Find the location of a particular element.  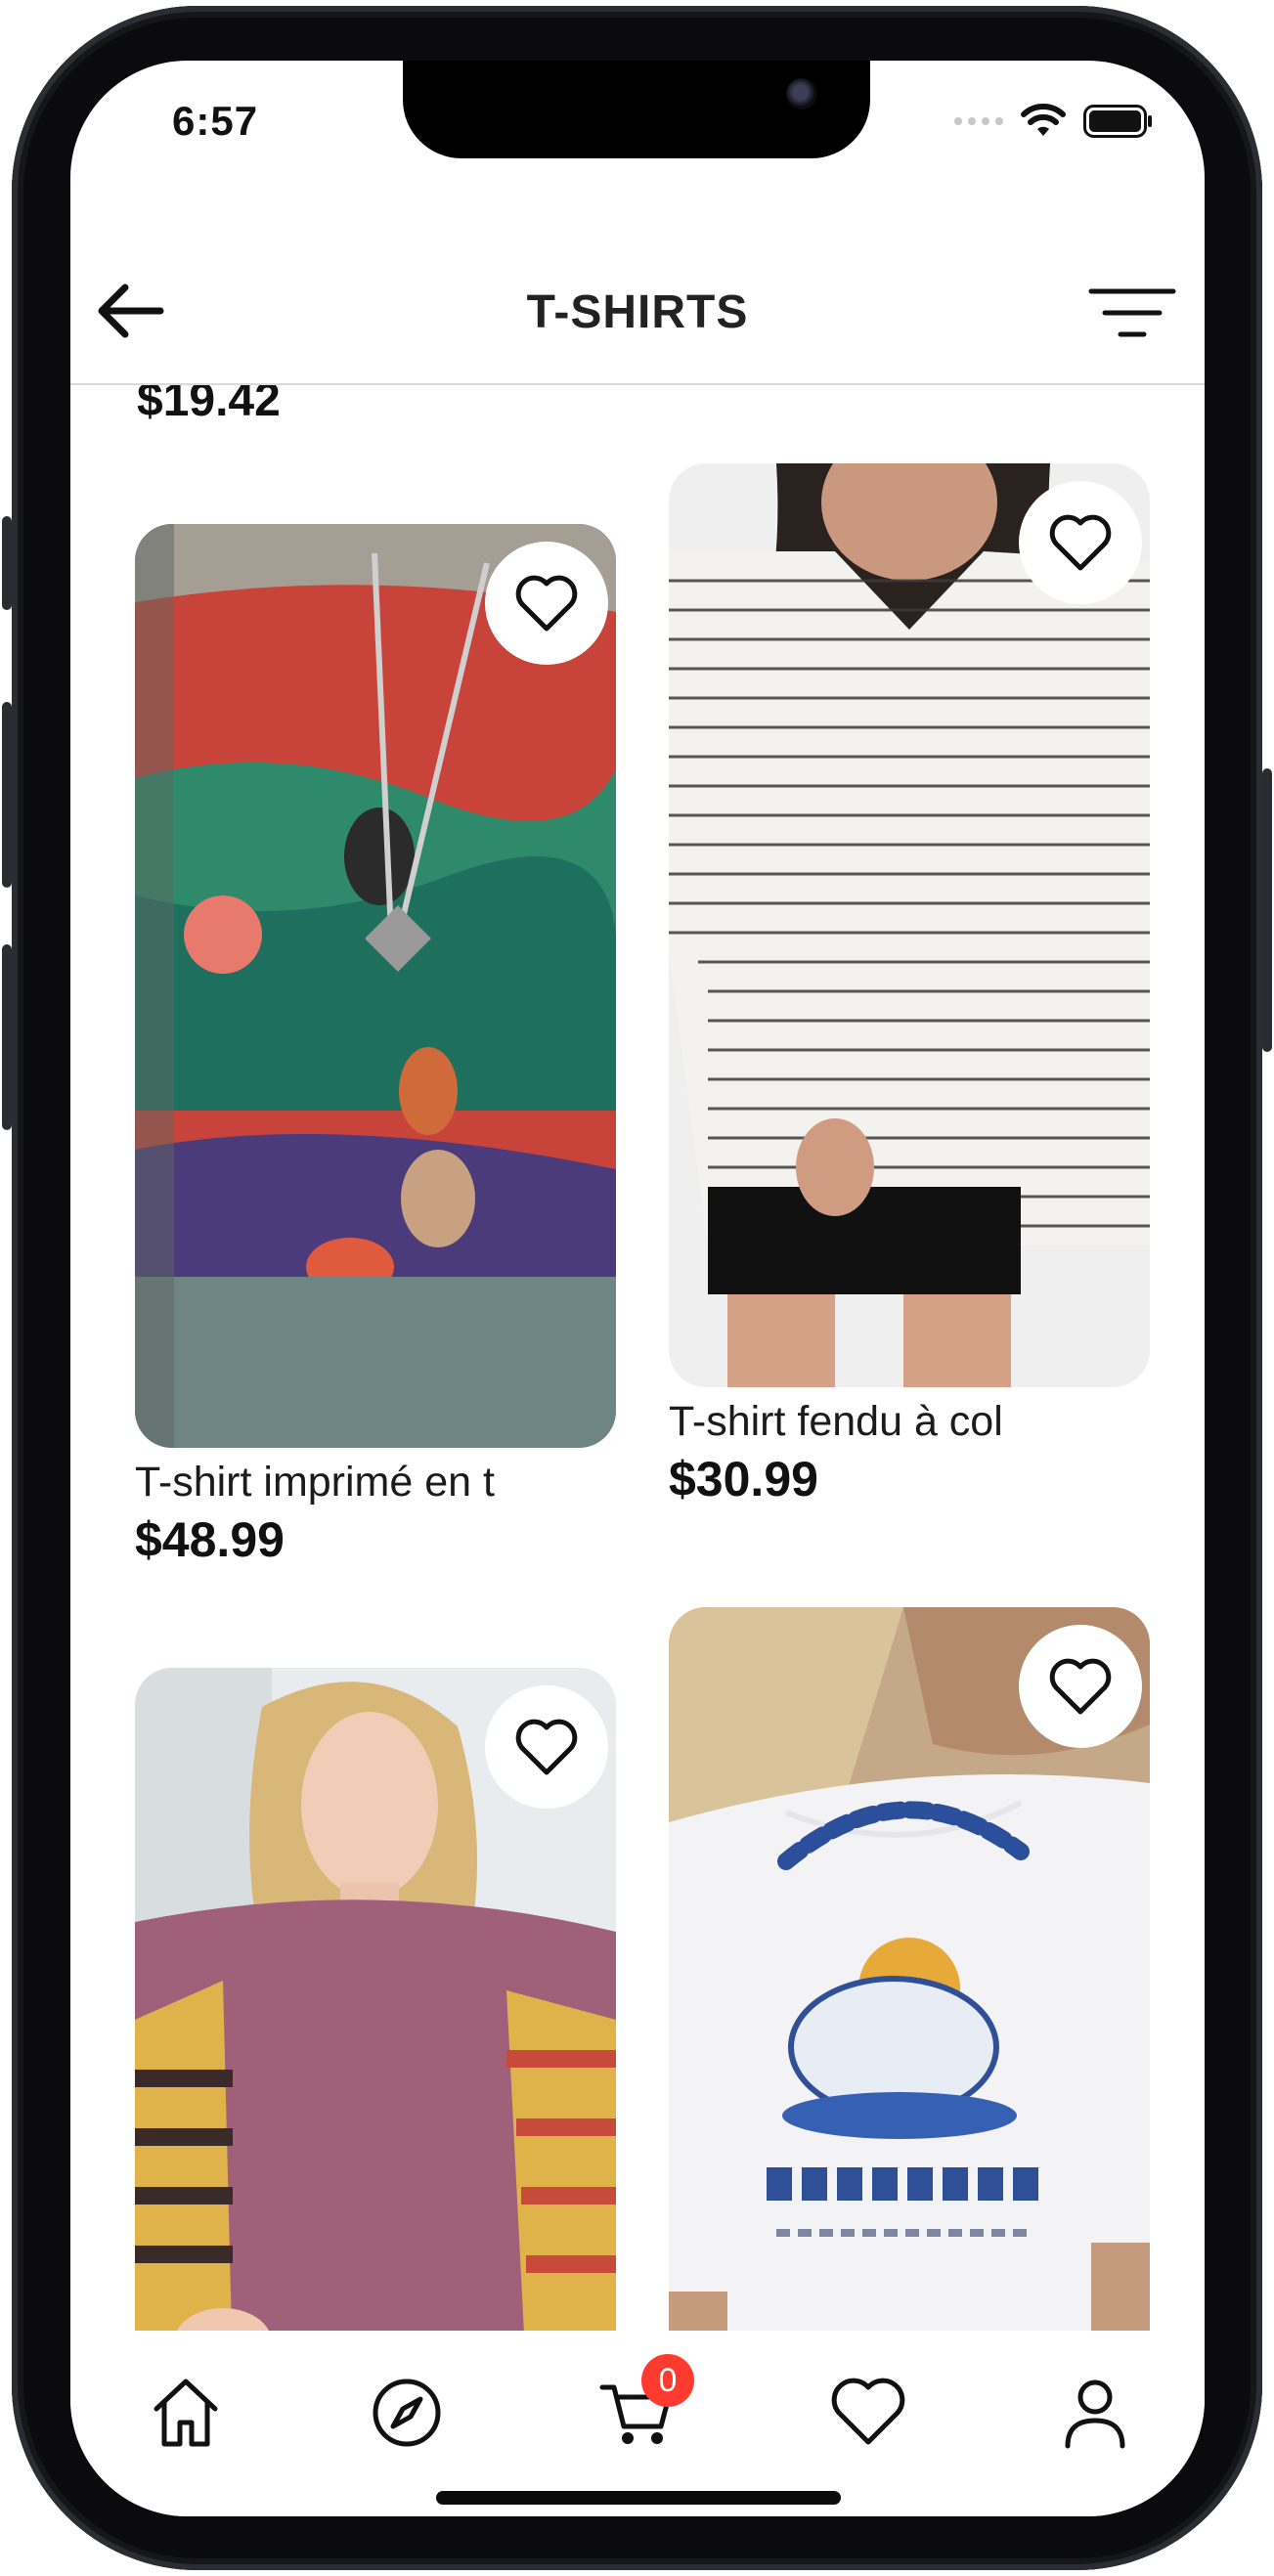

volume-up-button is located at coordinates (7, 795).